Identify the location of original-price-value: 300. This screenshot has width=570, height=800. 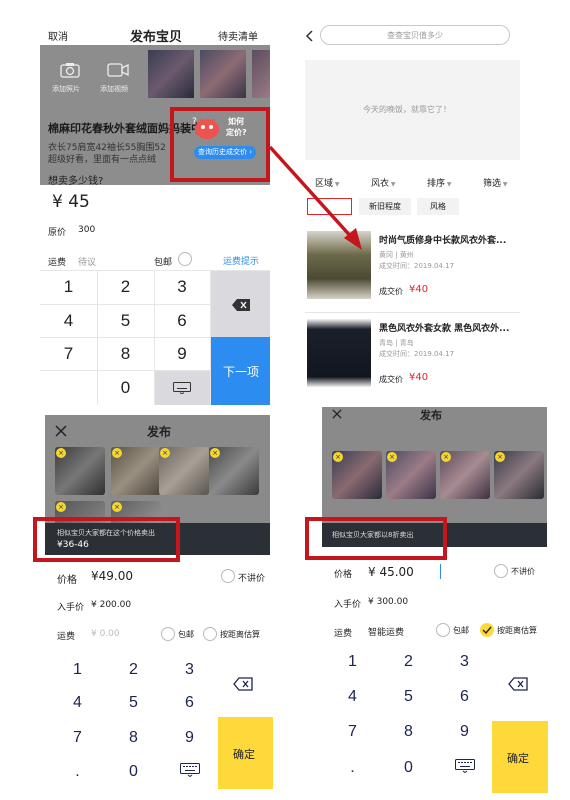
(86, 230).